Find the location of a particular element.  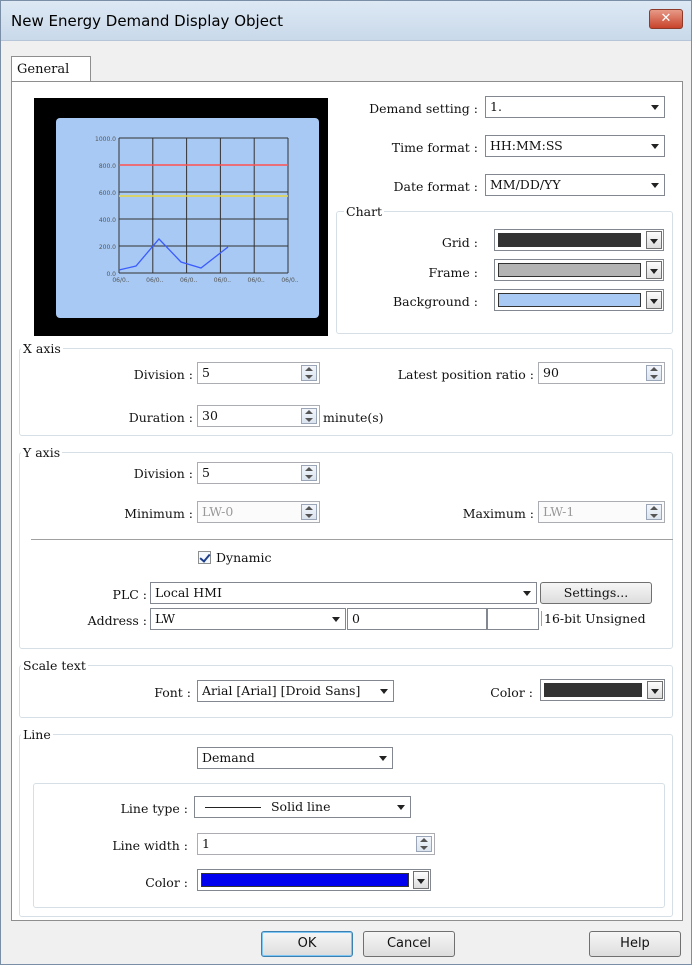

line-color-picker is located at coordinates (314, 880).